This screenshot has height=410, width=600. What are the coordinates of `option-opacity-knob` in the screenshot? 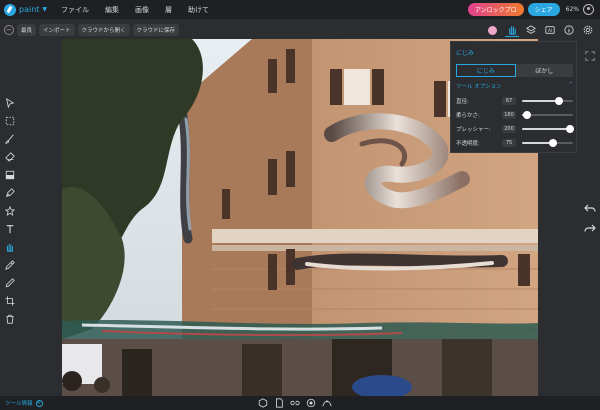 It's located at (552, 142).